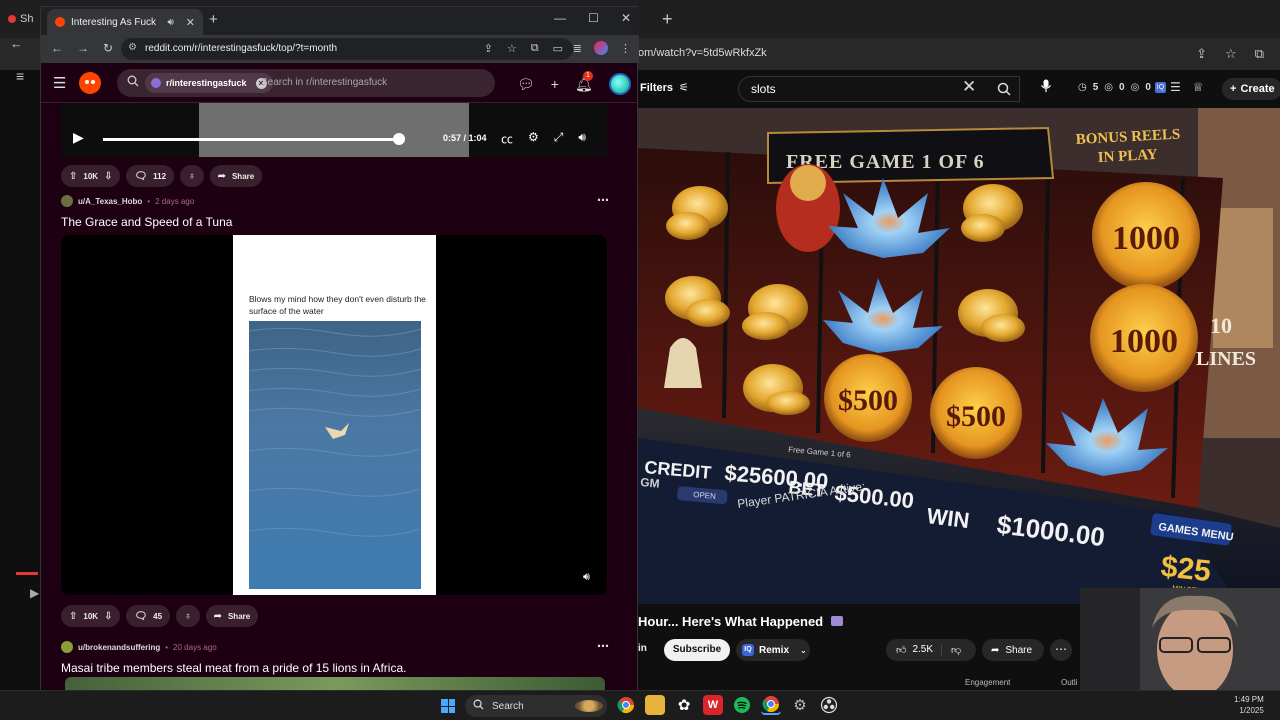 The image size is (1280, 720). Describe the element at coordinates (175, 201) in the screenshot. I see `post-time: 2 days ago` at that location.